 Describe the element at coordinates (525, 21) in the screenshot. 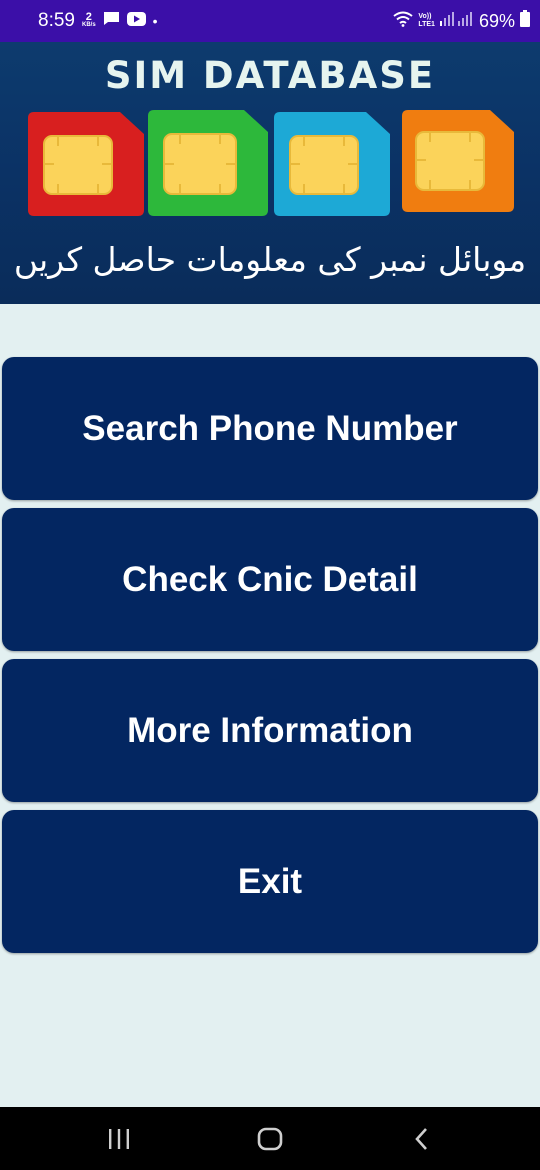

I see `battery-icon` at that location.